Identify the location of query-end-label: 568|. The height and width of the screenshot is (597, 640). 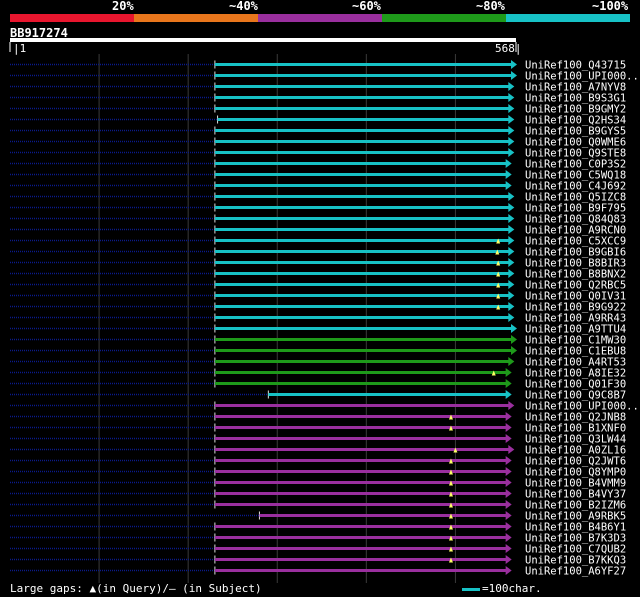
(508, 48).